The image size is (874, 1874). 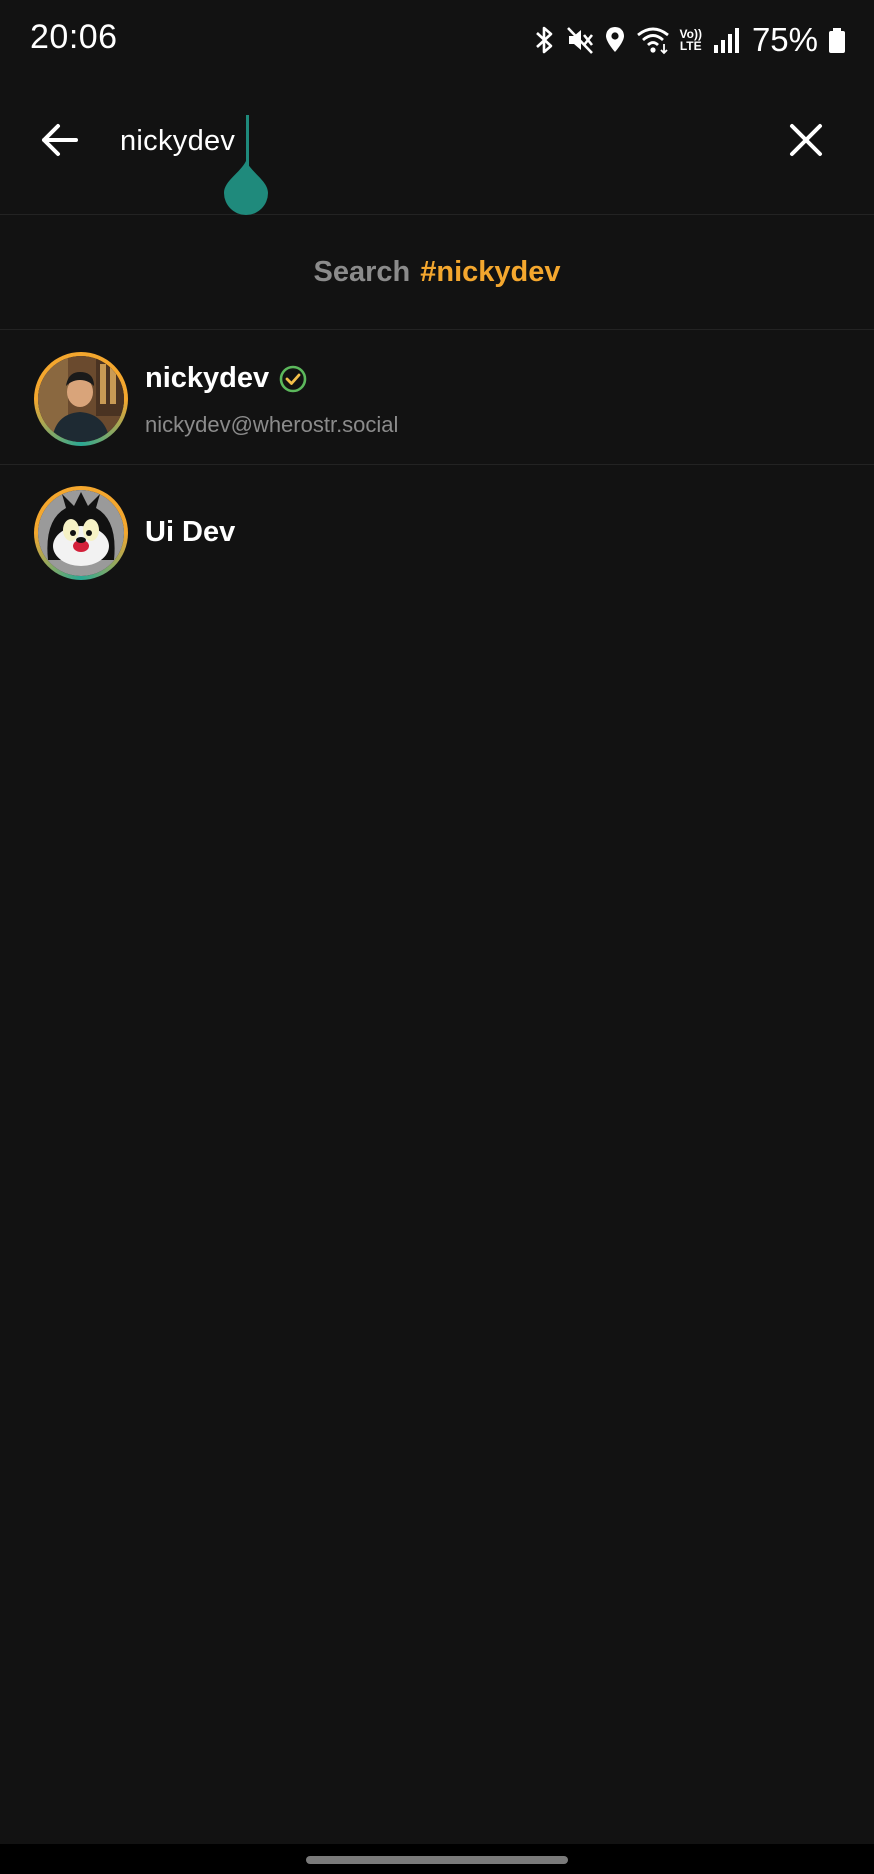 What do you see at coordinates (690, 46) in the screenshot?
I see `volte-label-bottom: LTE` at bounding box center [690, 46].